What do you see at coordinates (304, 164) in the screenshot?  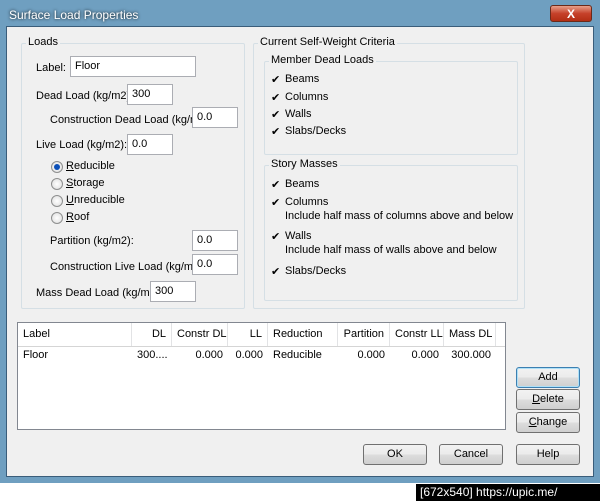 I see `story-masses-title: Story Masses` at bounding box center [304, 164].